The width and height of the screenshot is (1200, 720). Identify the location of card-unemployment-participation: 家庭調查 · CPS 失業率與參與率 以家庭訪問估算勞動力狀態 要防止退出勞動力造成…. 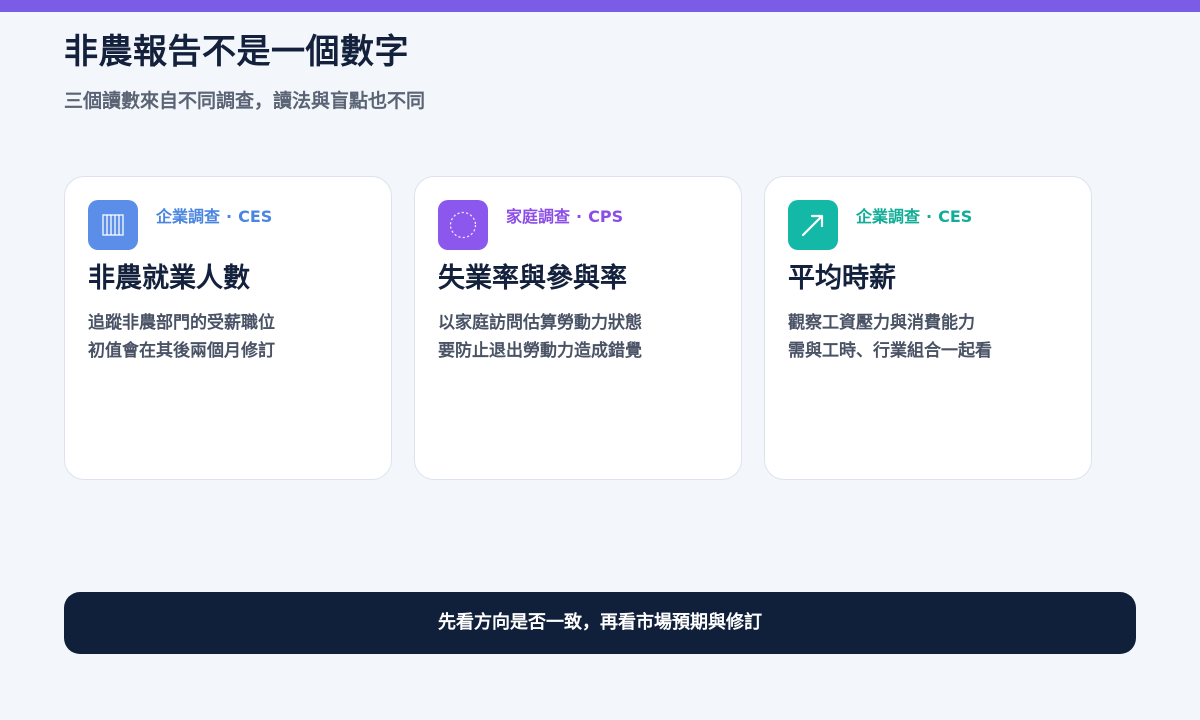
(578, 328).